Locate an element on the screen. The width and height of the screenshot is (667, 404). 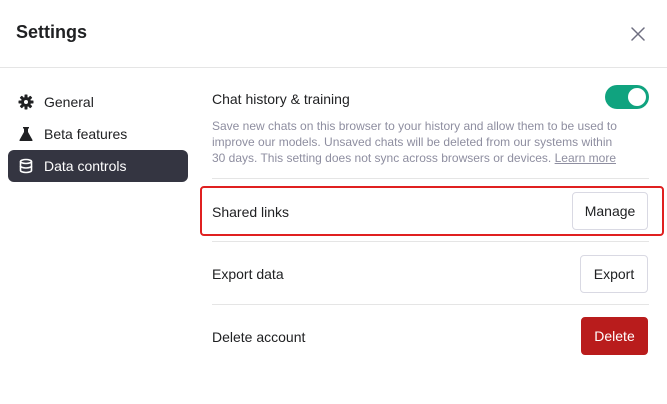
sidebar-item-data-controls: Data controls is located at coordinates (98, 166).